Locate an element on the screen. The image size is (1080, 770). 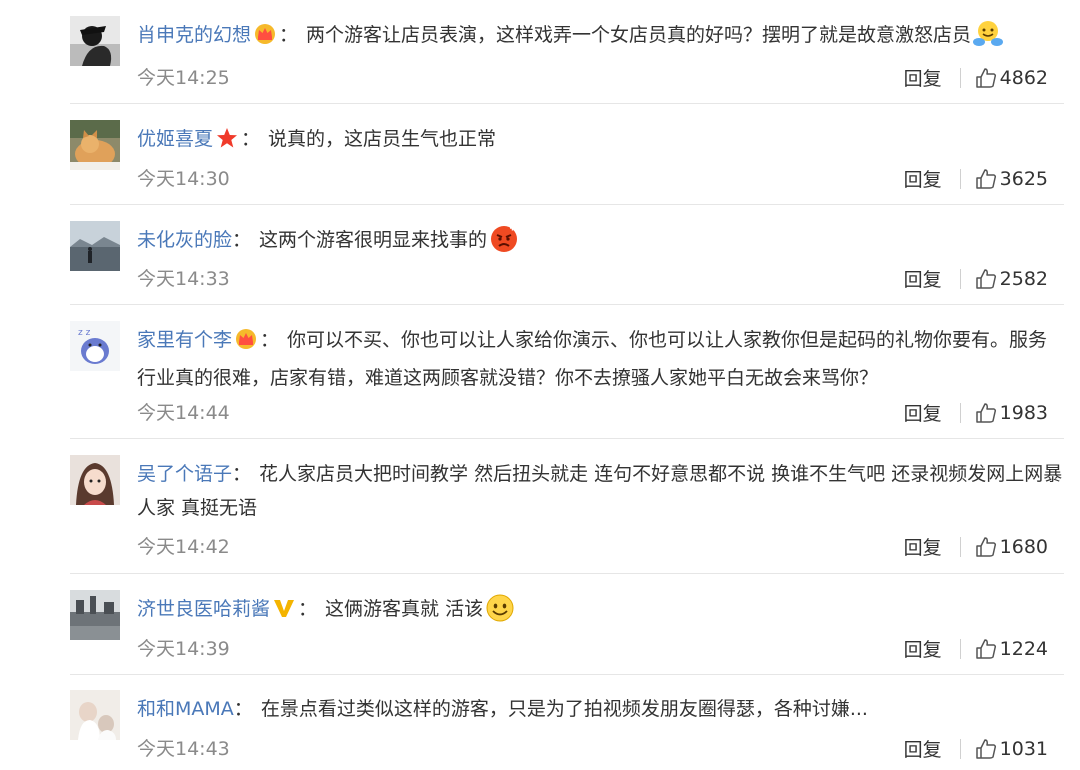
comment-item: 优姬喜夏：说真的，这店员生气也正常 今天14:30 回复 3625 is located at coordinates (567, 162).